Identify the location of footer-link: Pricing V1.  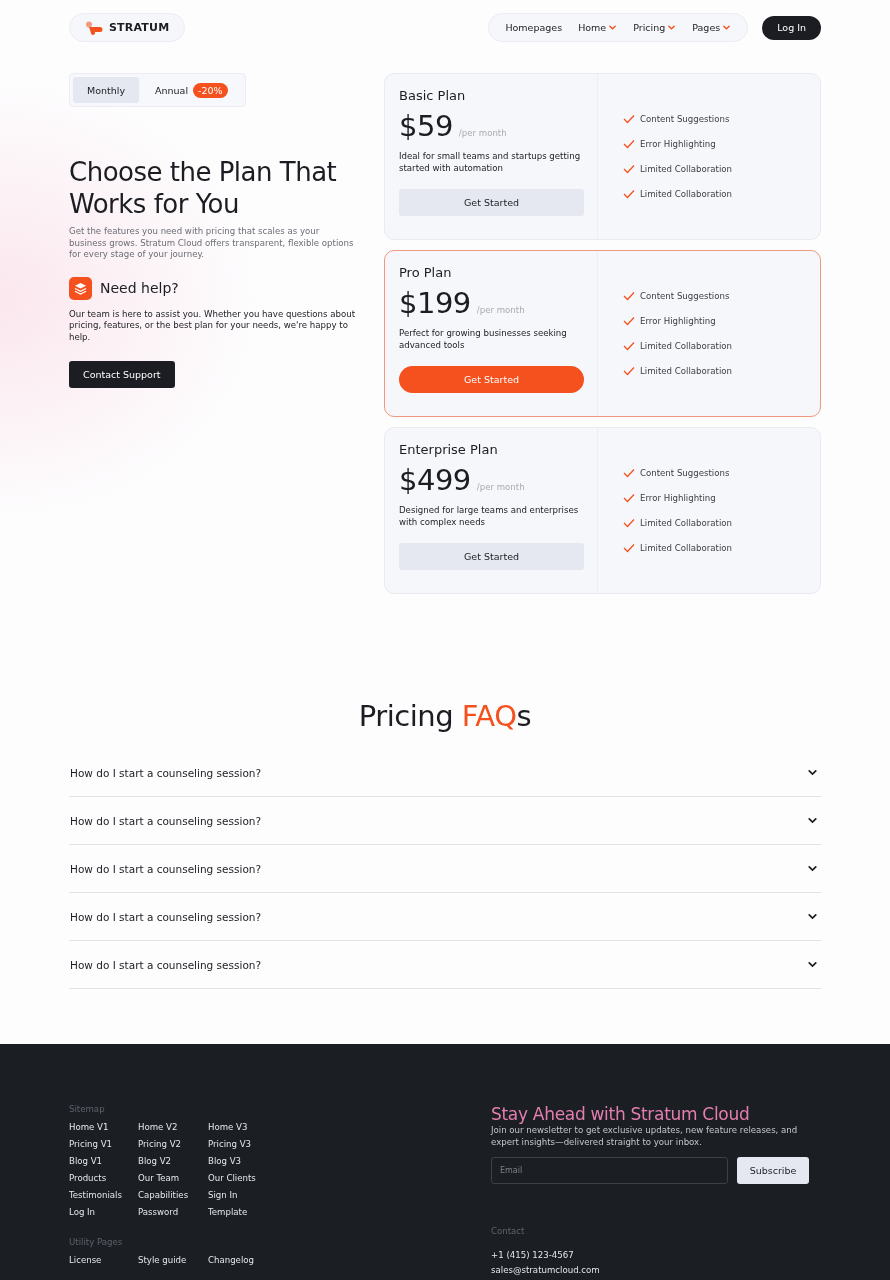
(103, 1144).